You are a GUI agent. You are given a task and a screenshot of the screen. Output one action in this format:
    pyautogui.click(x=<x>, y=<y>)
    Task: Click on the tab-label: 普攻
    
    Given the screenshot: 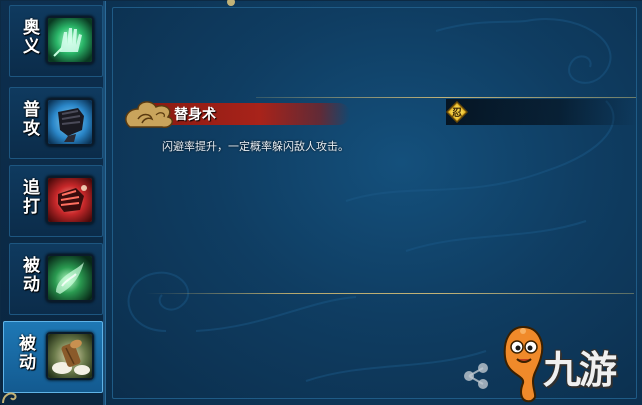 What is the action you would take?
    pyautogui.click(x=29, y=119)
    